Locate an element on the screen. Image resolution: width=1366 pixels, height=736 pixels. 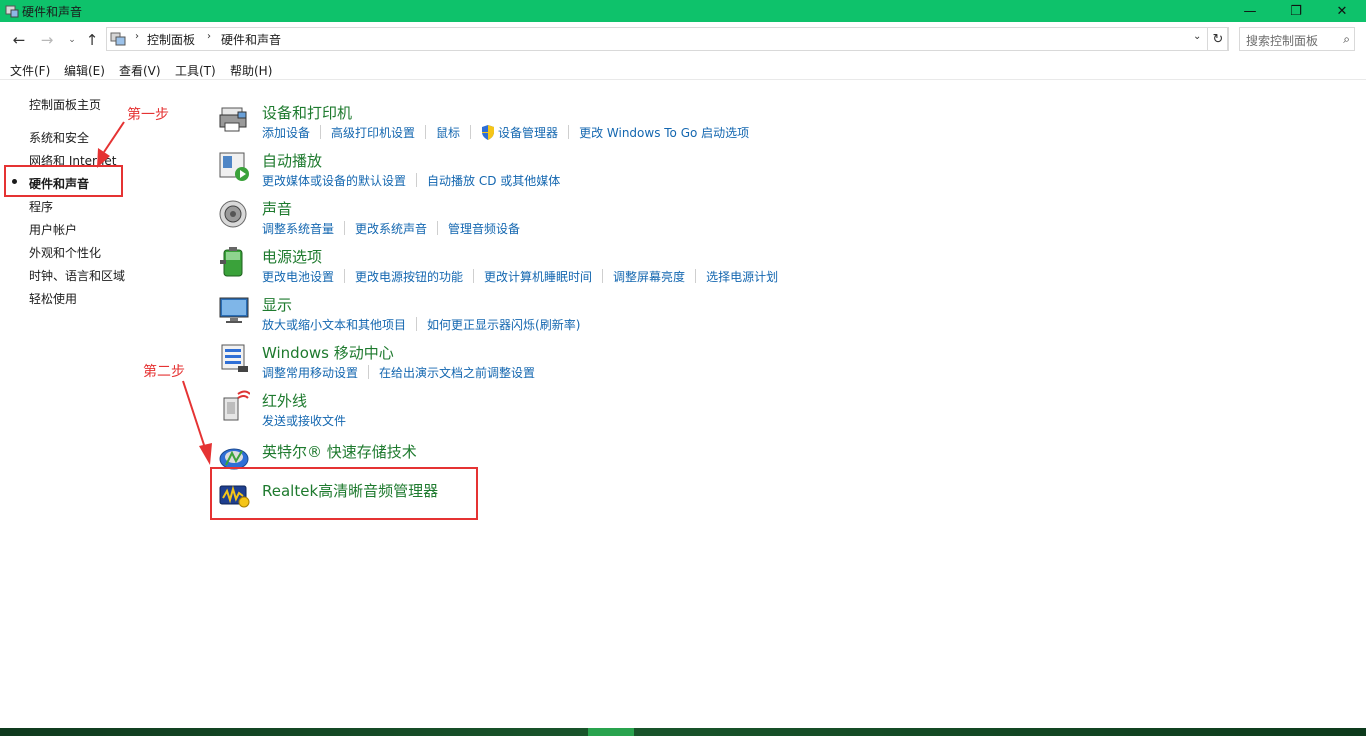
control-panel-icon is located at coordinates (118, 39).